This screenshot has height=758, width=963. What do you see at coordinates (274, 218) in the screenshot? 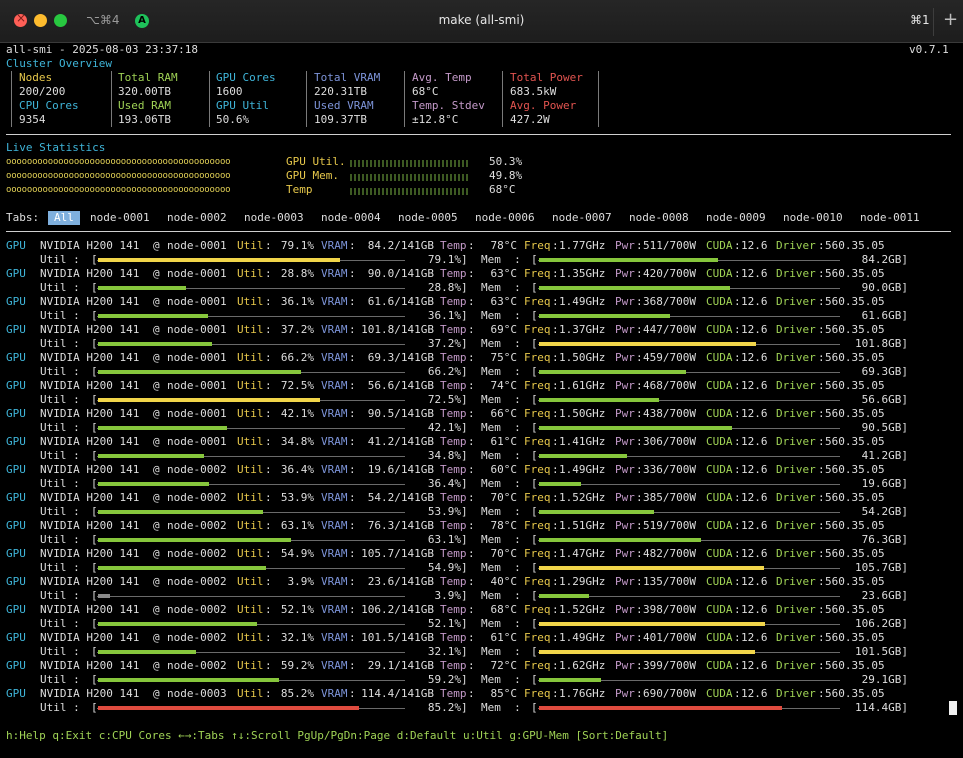
I see `tab-node-0003: node-0003` at bounding box center [274, 218].